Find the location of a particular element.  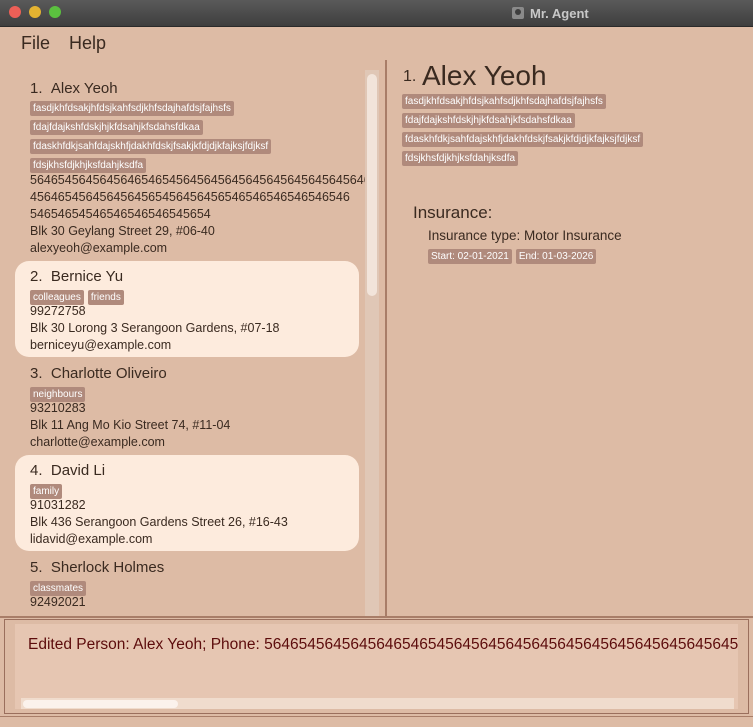

menu-bar: File Help is located at coordinates (376, 43).